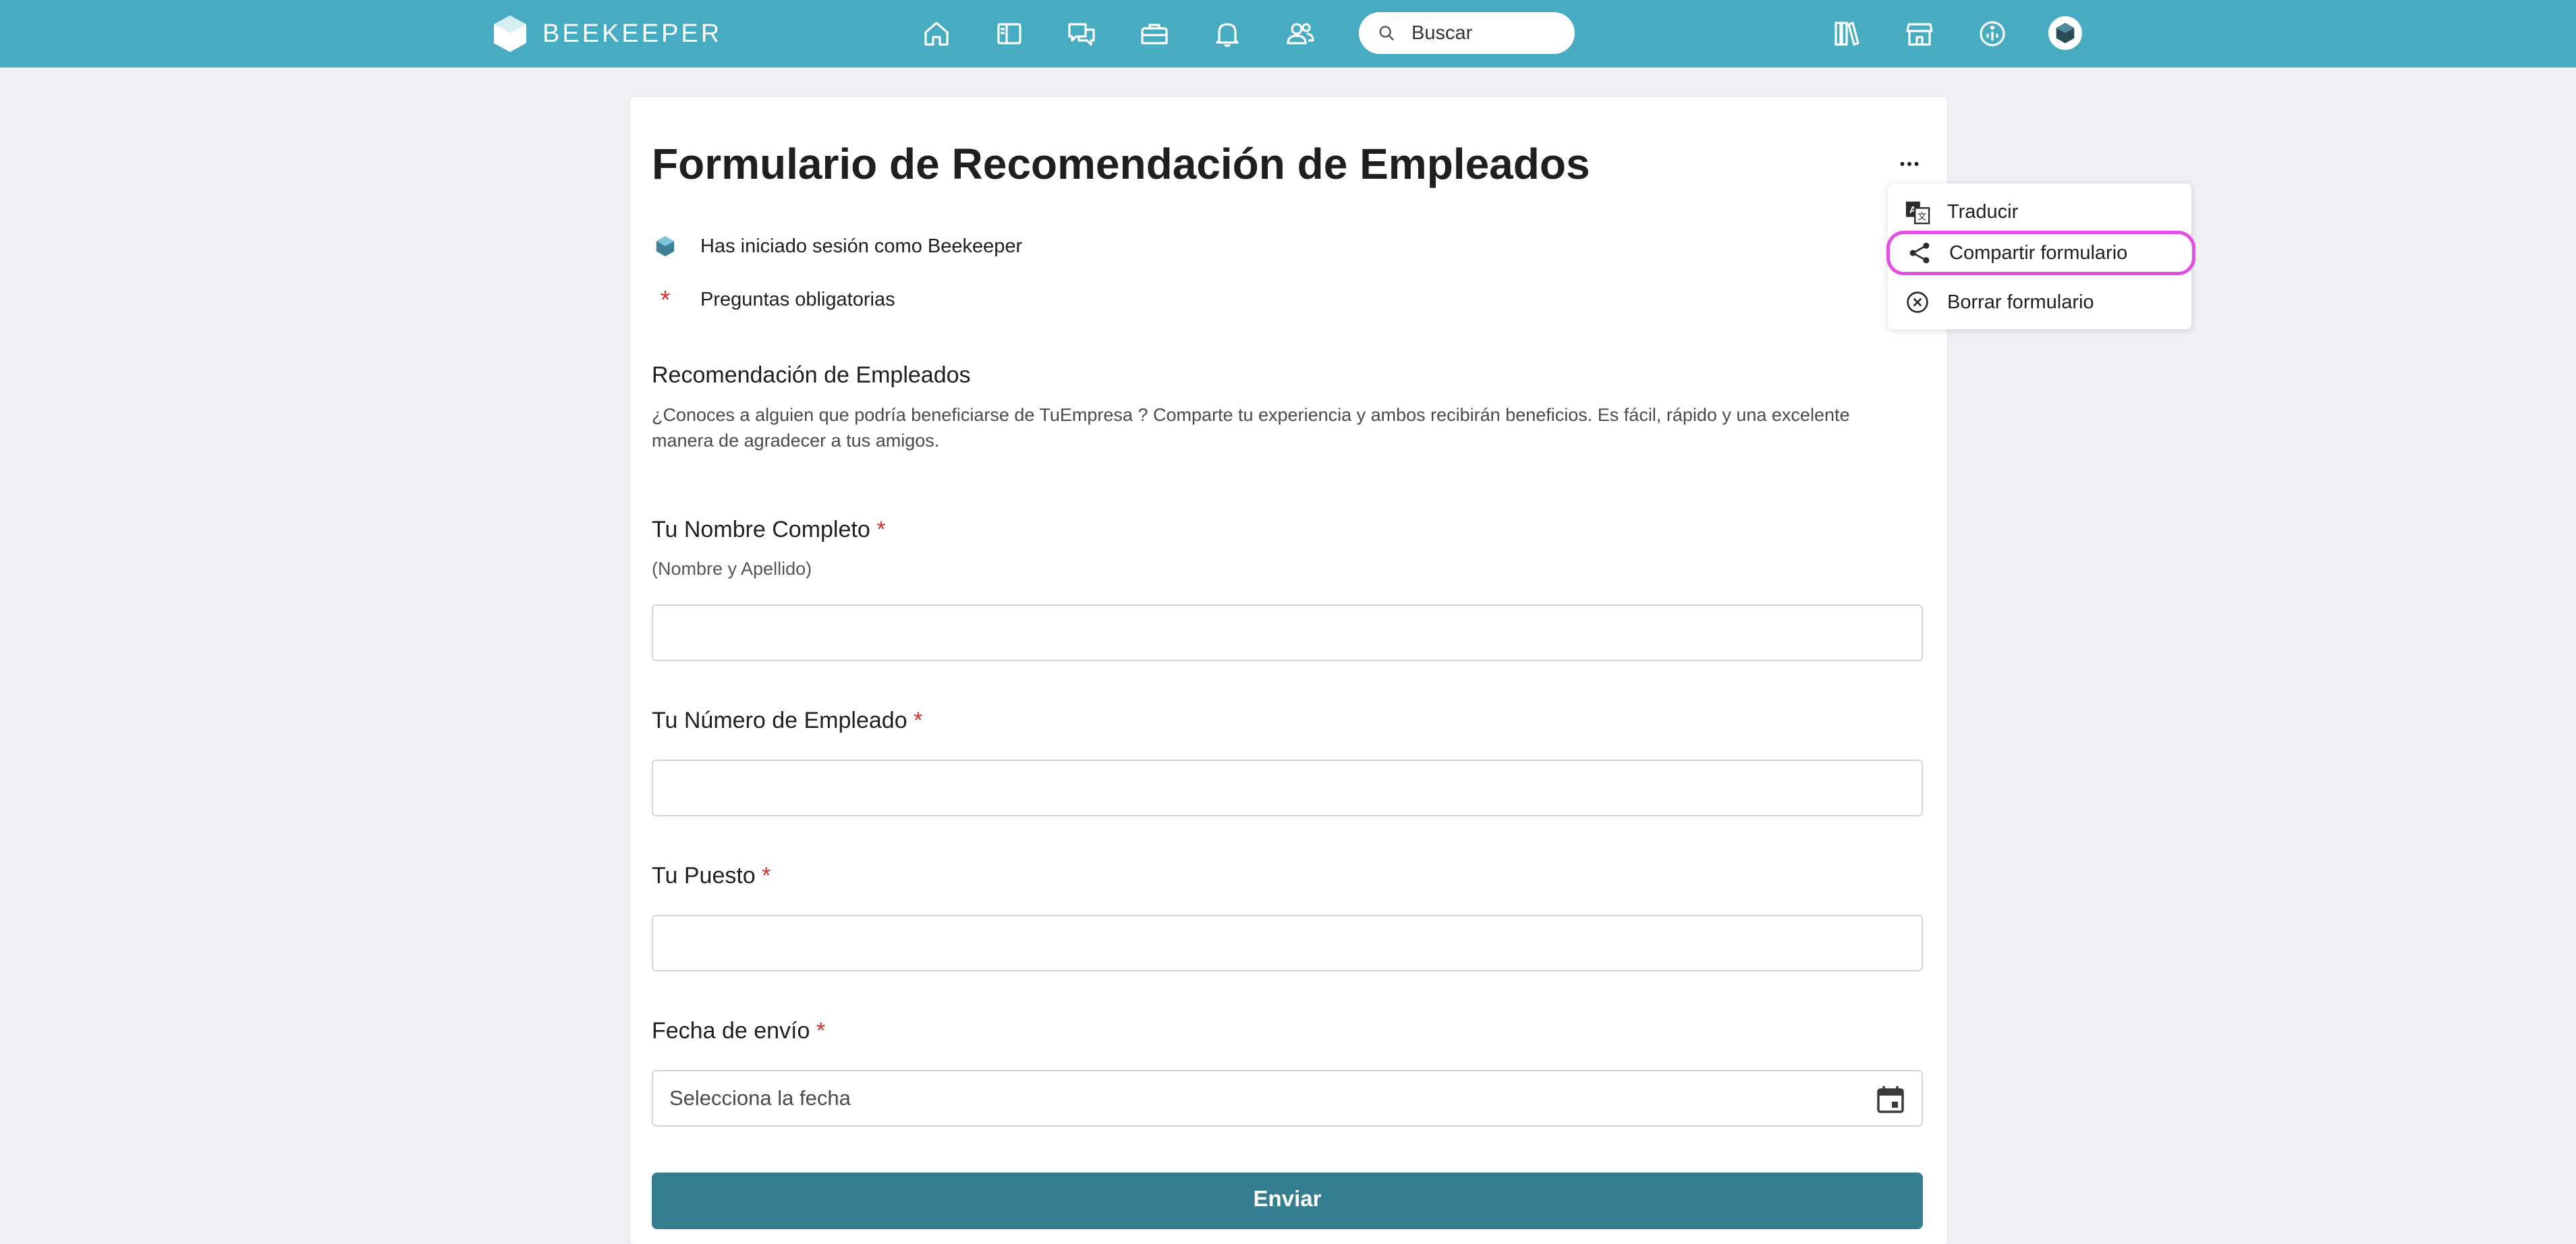 This screenshot has width=2576, height=1244. I want to click on toolbox-icon, so click(1154, 34).